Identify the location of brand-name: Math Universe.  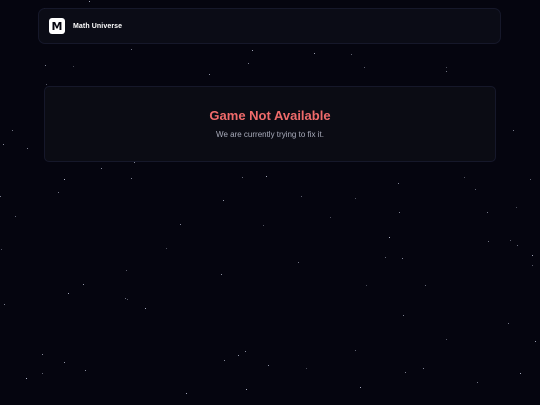
(97, 26).